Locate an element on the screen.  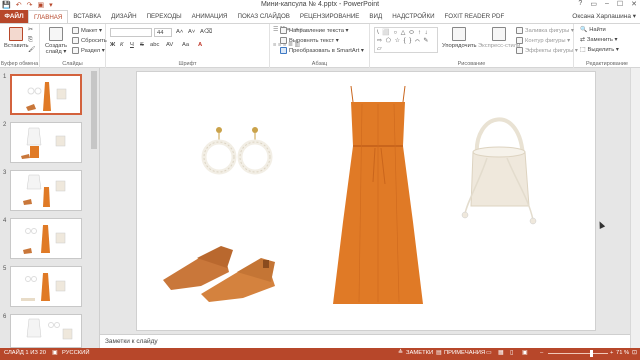
orange-dress-image is located at coordinates (378, 194).